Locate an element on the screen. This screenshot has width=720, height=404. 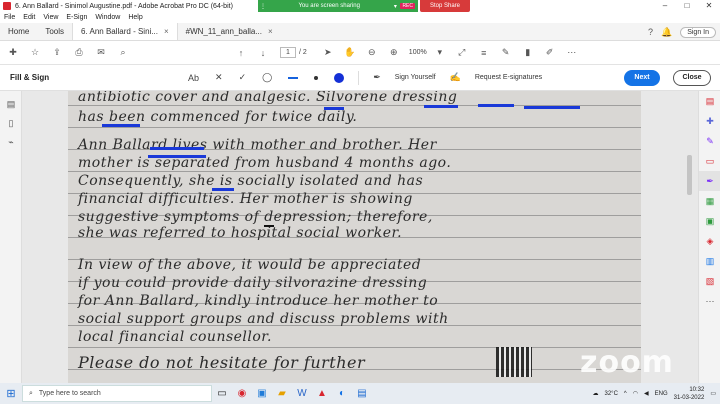
menu-bar: File Edit View E-Sign Window Help is located at coordinates (360, 17).